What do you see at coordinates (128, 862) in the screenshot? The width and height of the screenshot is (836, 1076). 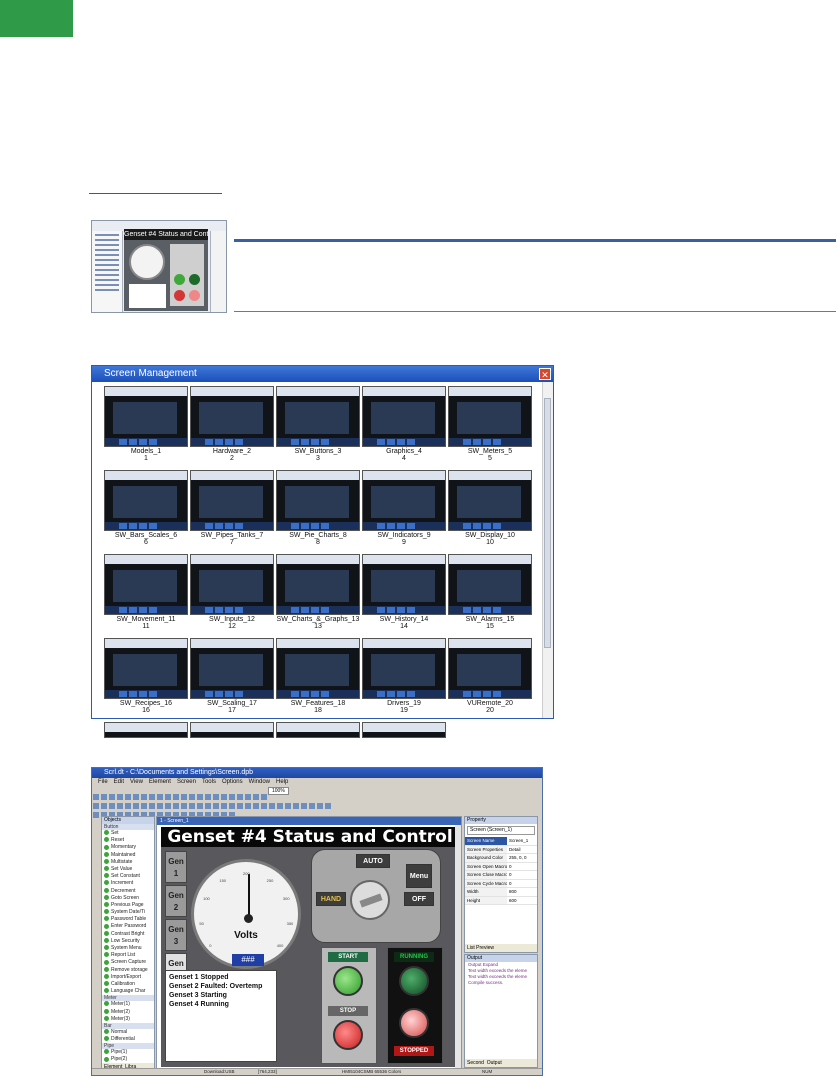 I see `object-item: Multistate` at bounding box center [128, 862].